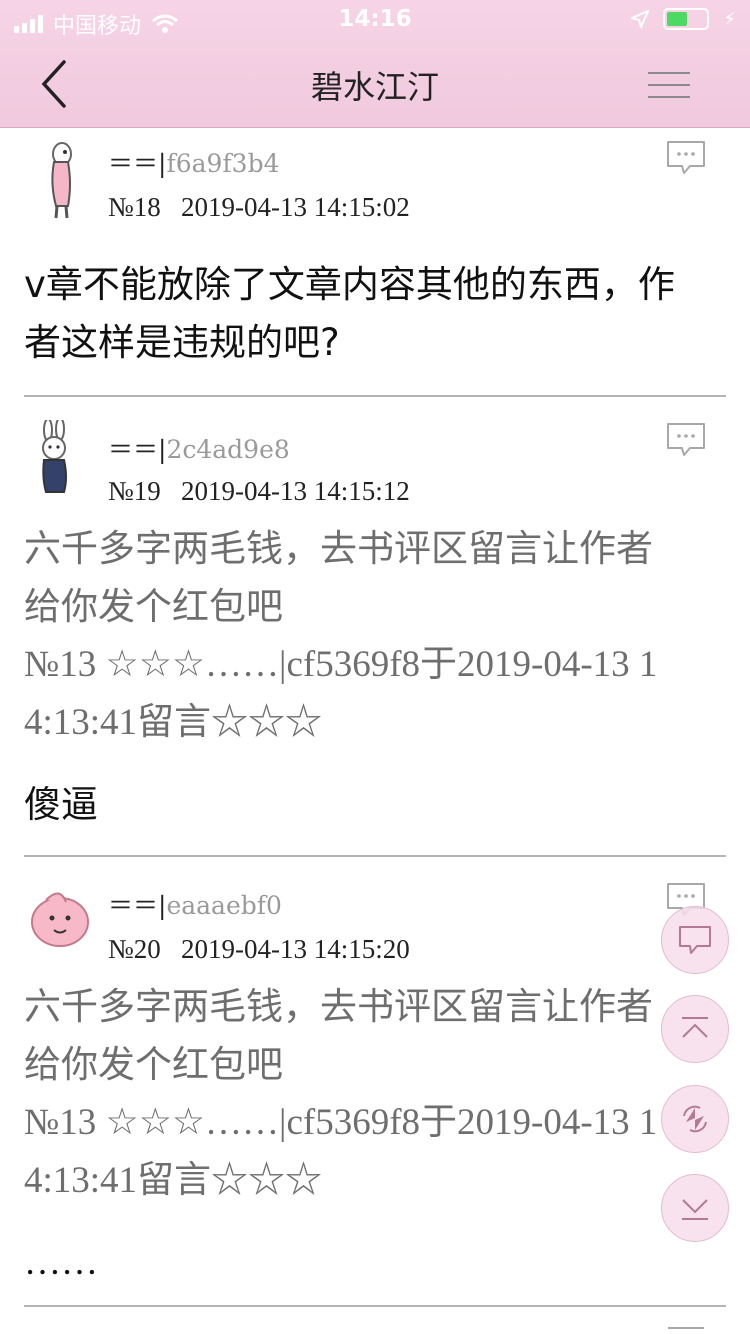 Image resolution: width=750 pixels, height=1334 pixels. What do you see at coordinates (182, 342) in the screenshot?
I see `content-line: 者这样是违规的吧?` at bounding box center [182, 342].